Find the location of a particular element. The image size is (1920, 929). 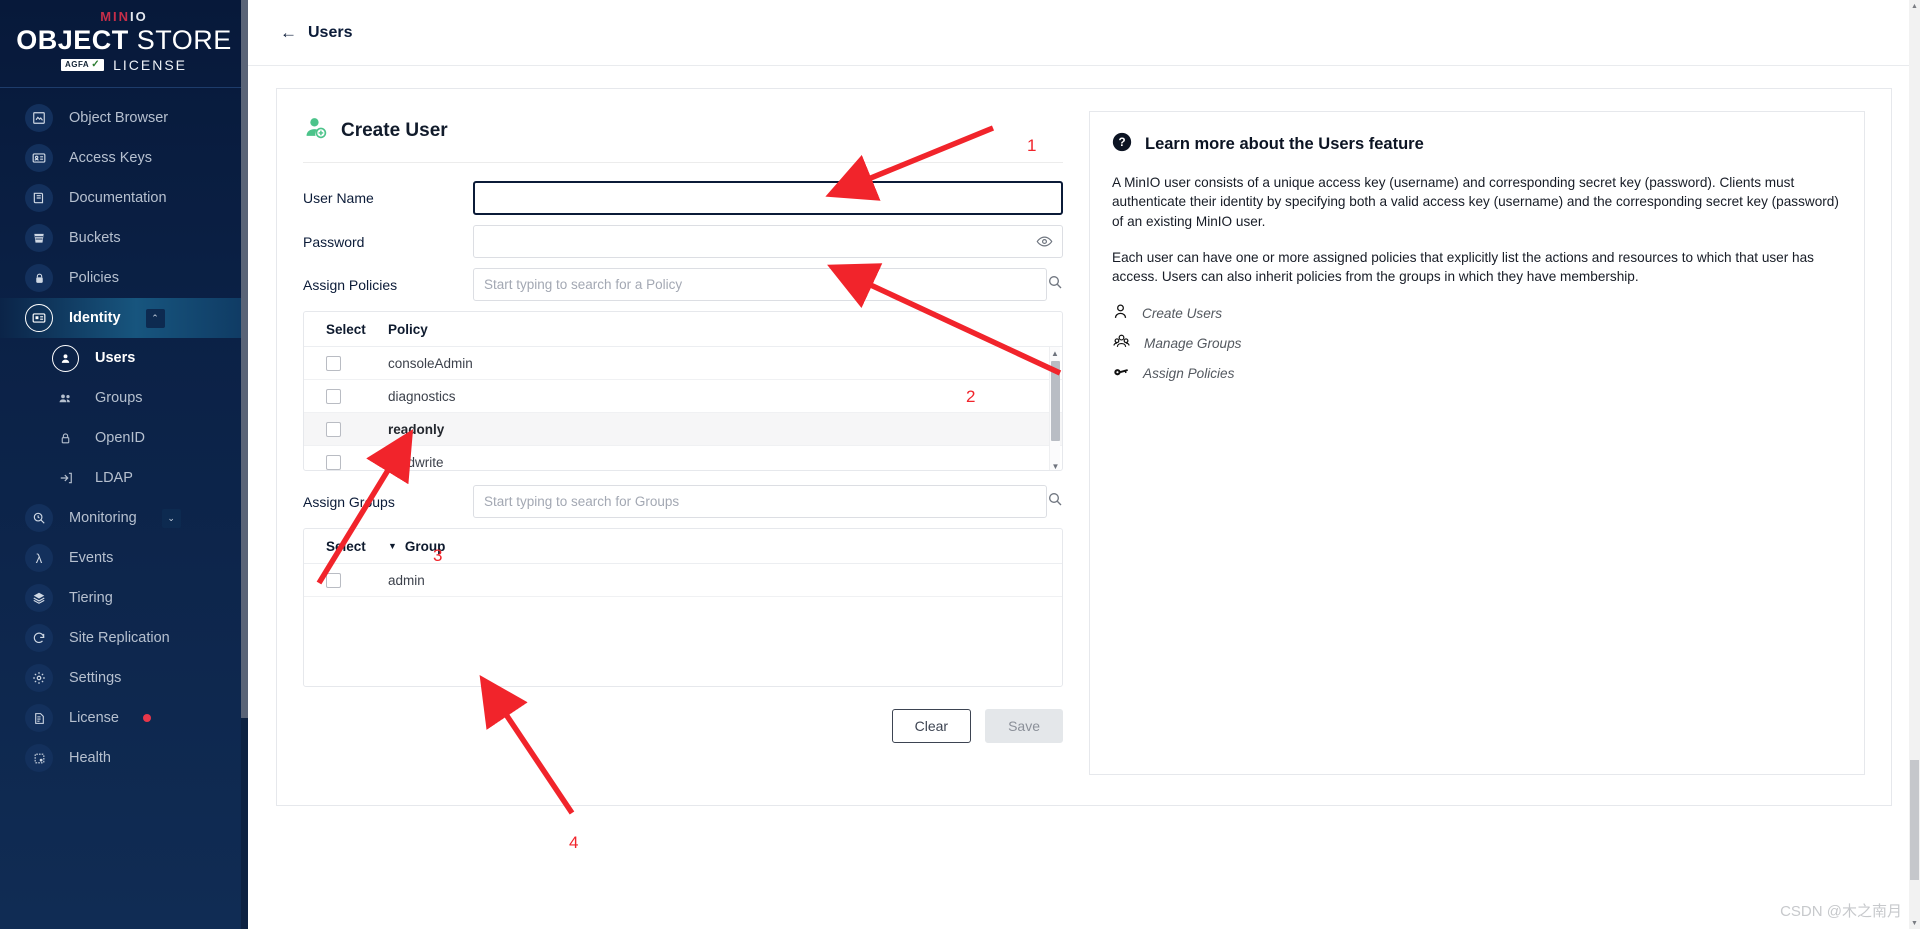

policy-col-select: Select is located at coordinates (346, 329).